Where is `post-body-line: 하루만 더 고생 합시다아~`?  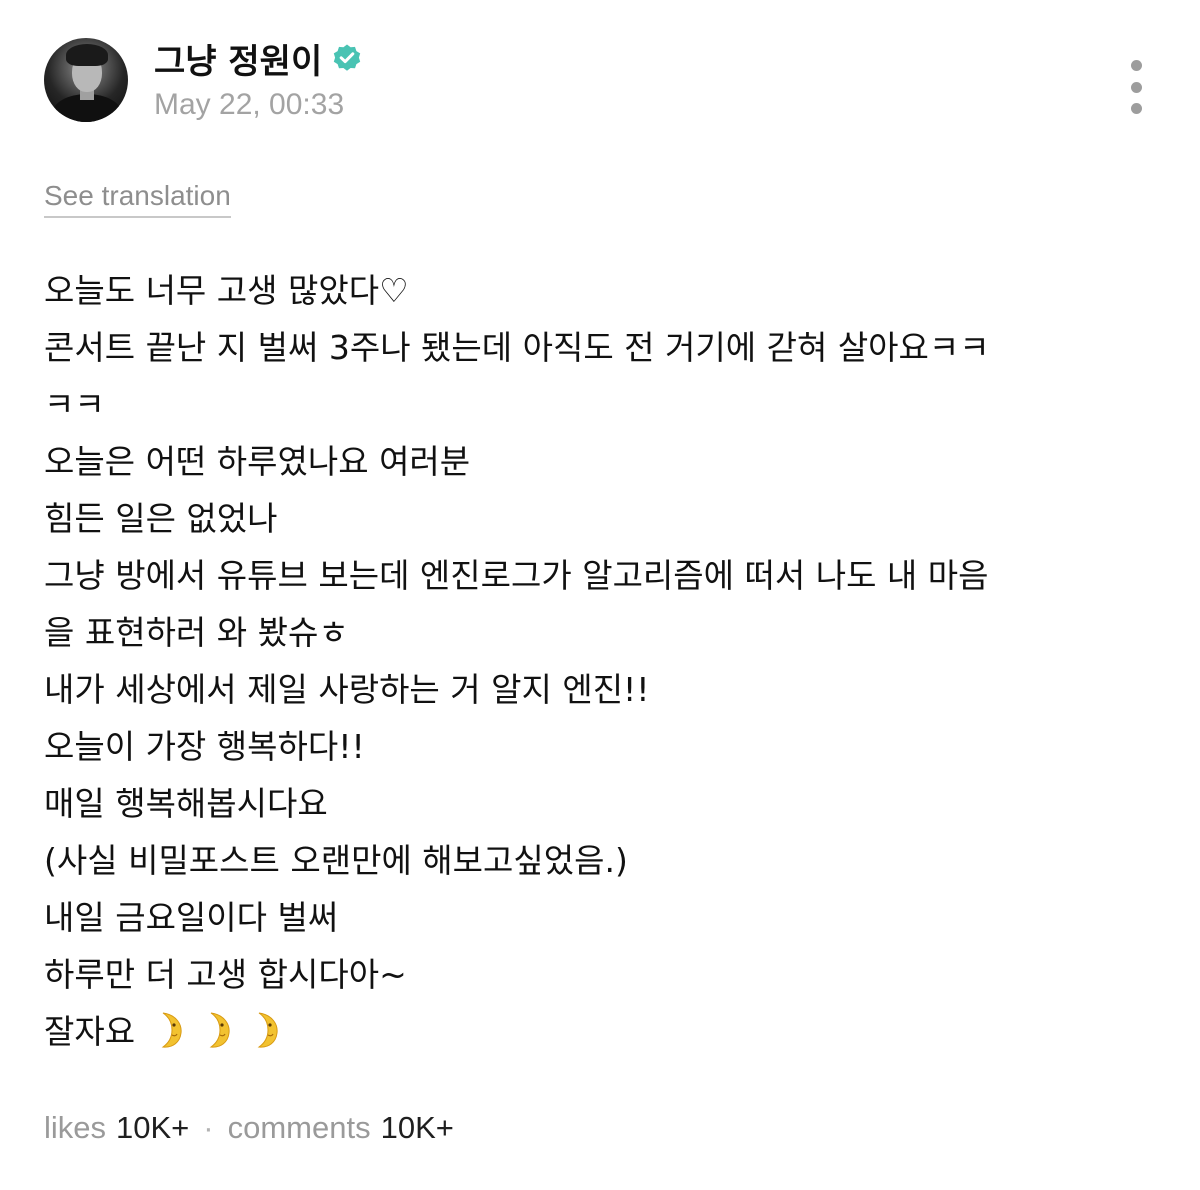
post-body-line: 하루만 더 고생 합시다아~ is located at coordinates (225, 974).